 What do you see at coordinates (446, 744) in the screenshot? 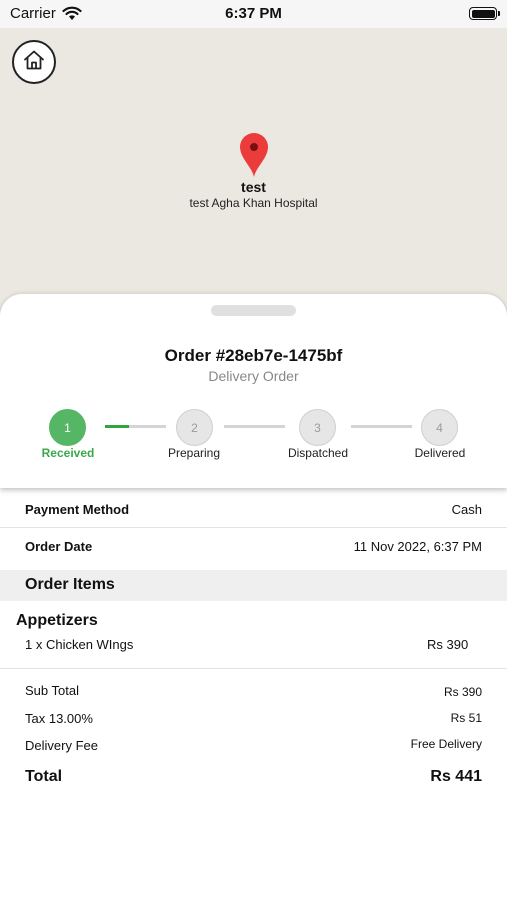
I see `delivery-fee-value: Free Delivery` at bounding box center [446, 744].